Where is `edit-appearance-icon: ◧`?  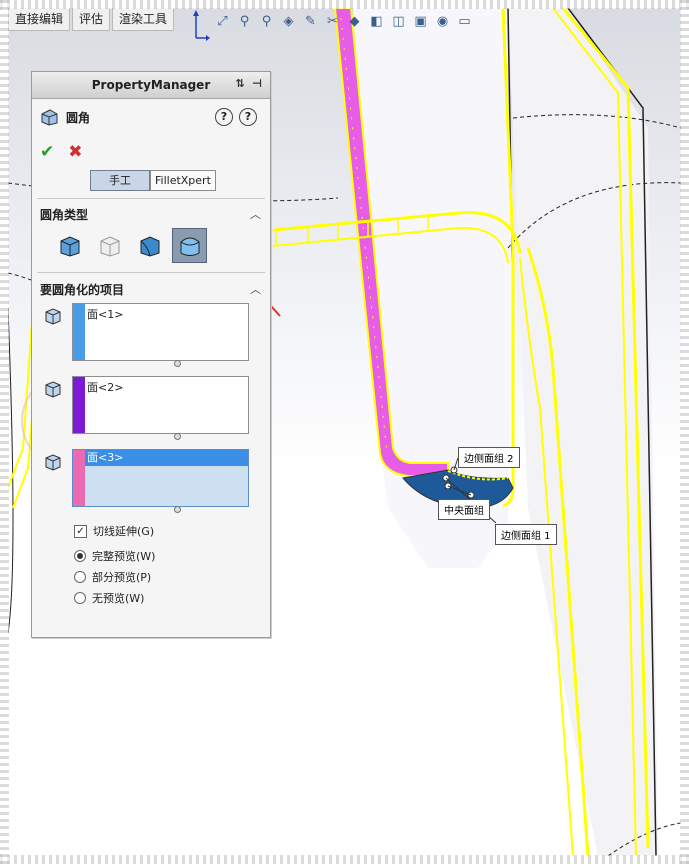 edit-appearance-icon: ◧ is located at coordinates (376, 21).